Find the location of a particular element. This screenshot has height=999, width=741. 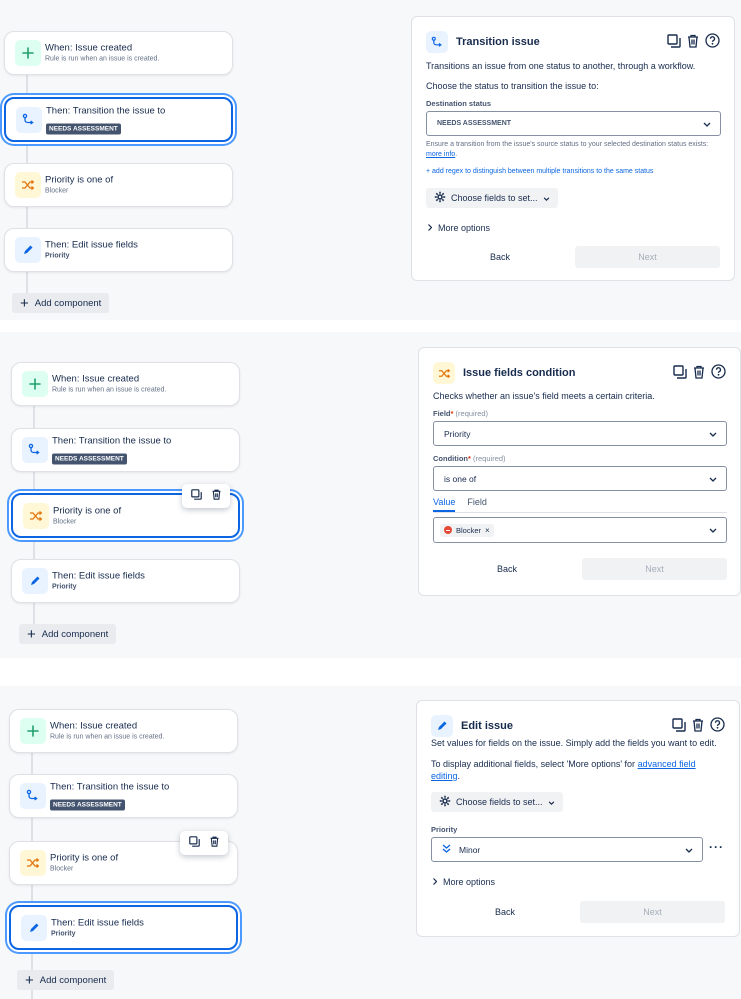

field-select: Priority is located at coordinates (580, 433).